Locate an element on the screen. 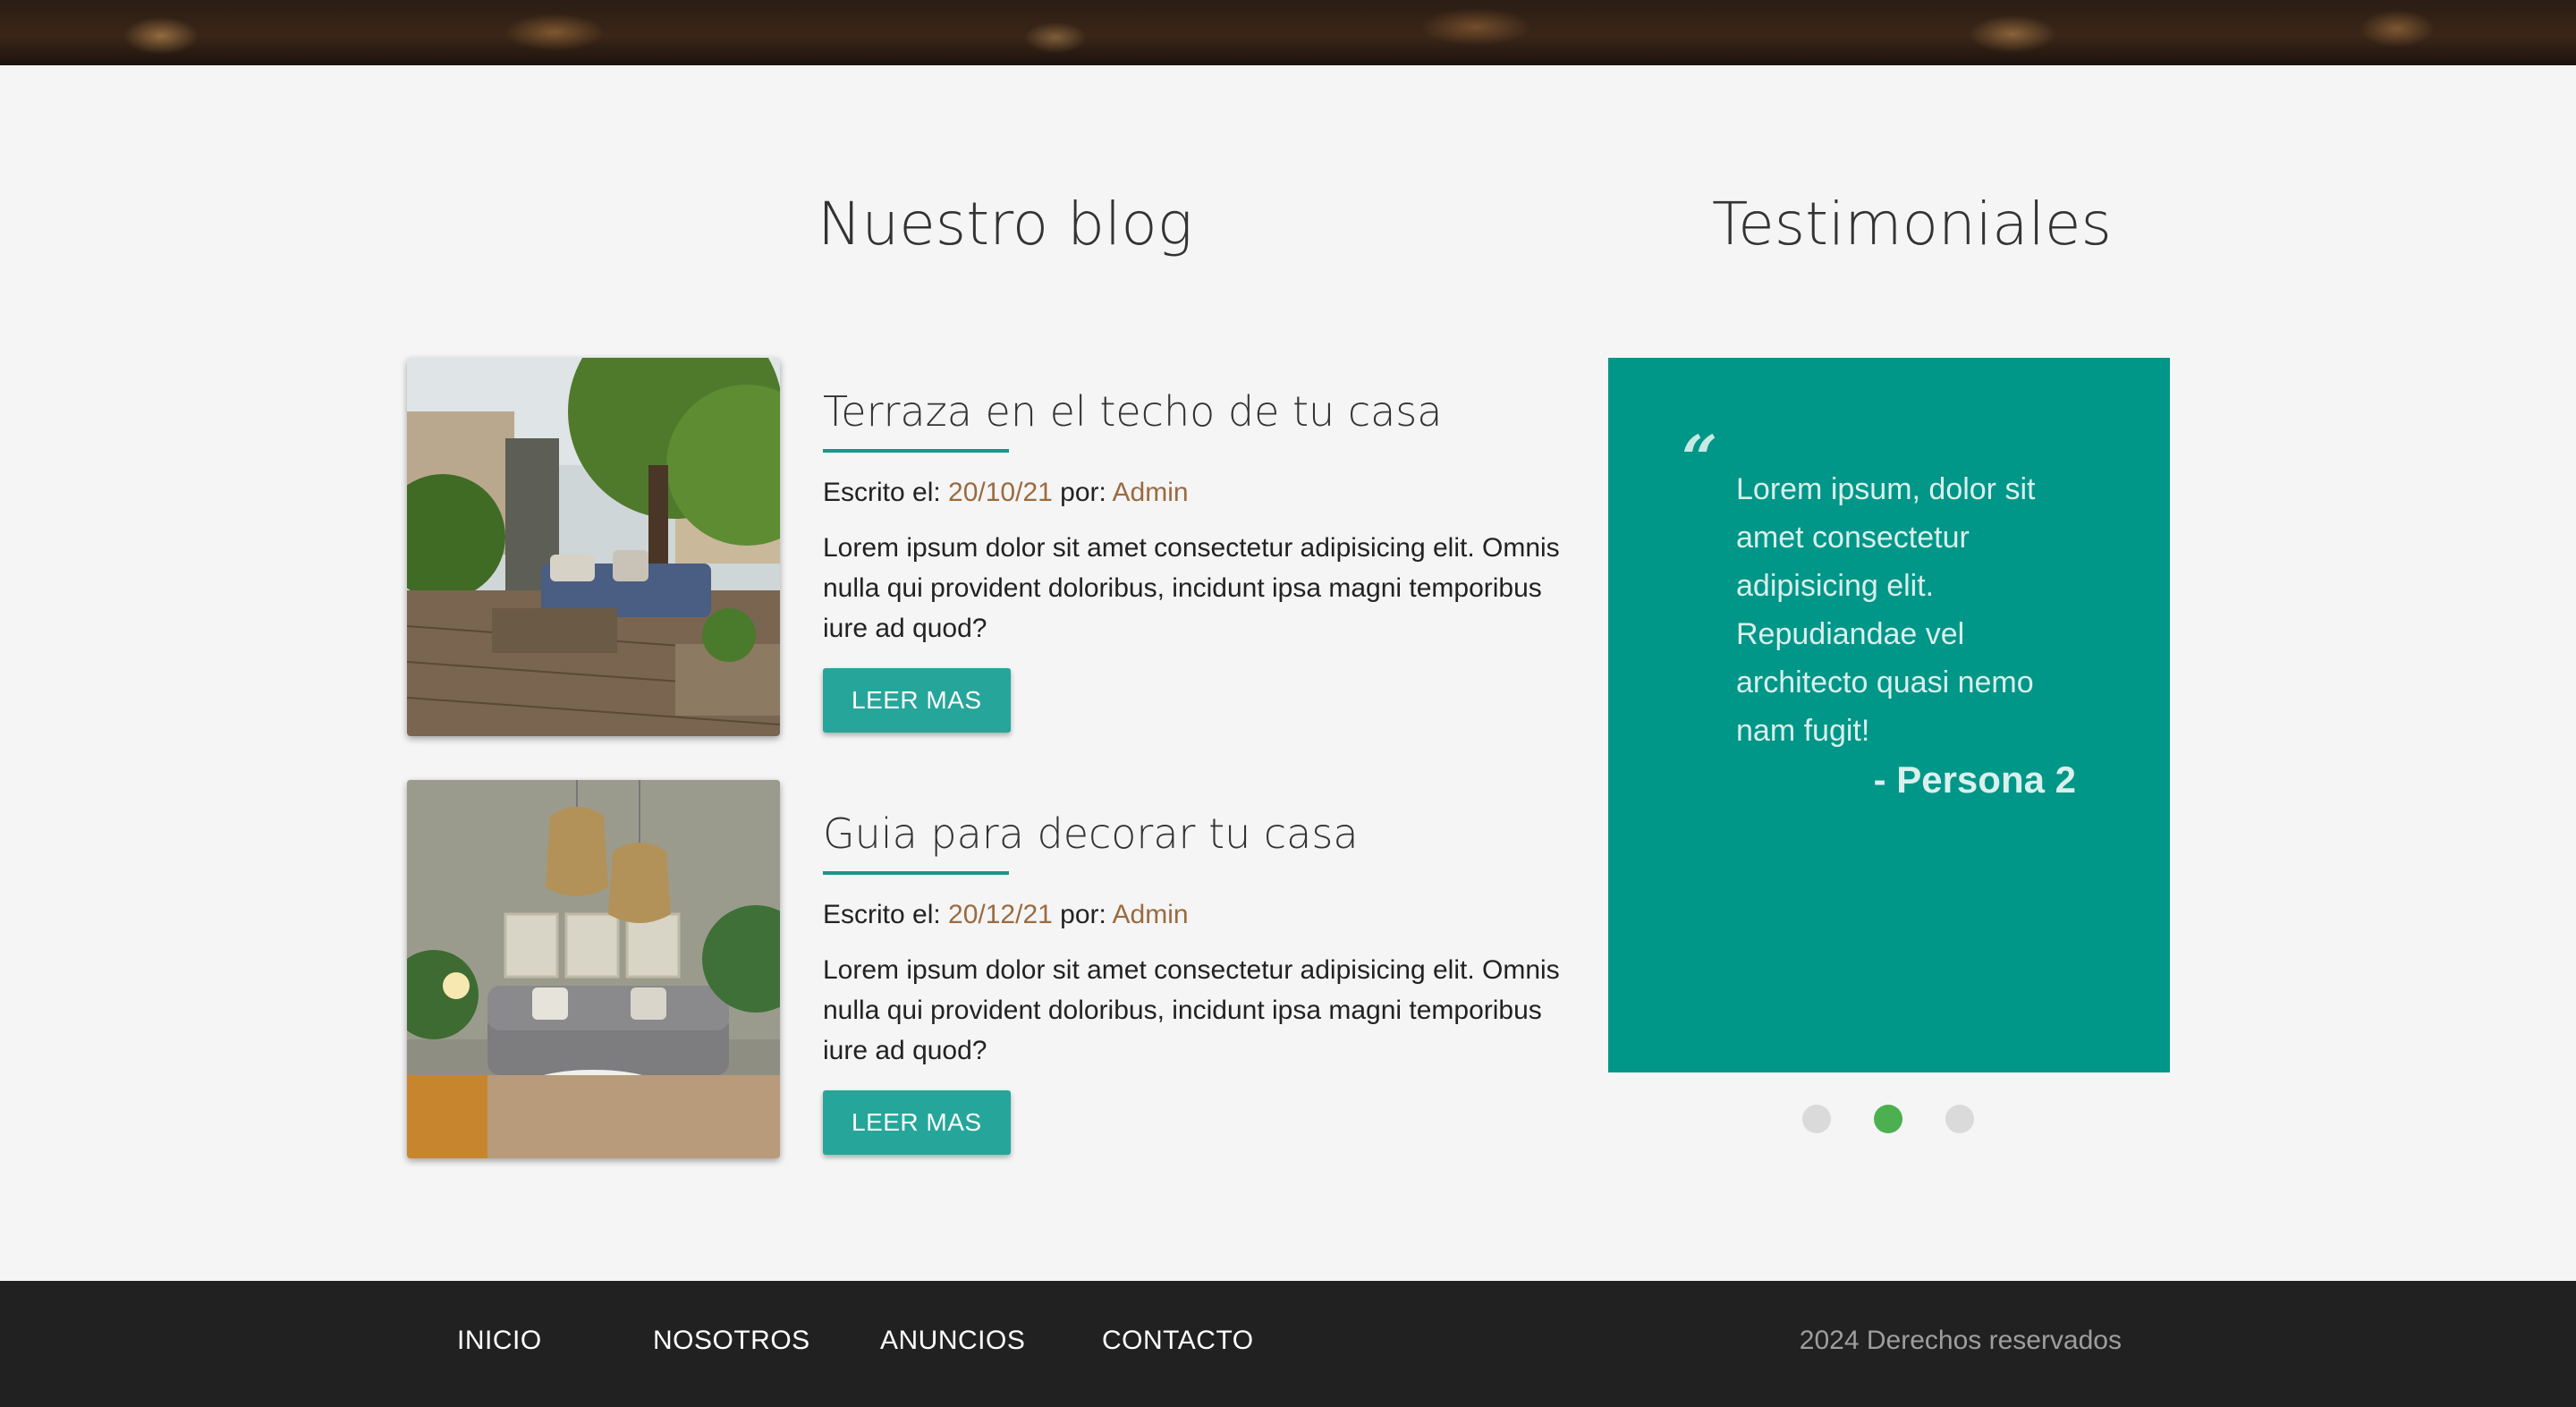 This screenshot has height=1407, width=2576. carousel-dot-2-active is located at coordinates (1888, 1119).